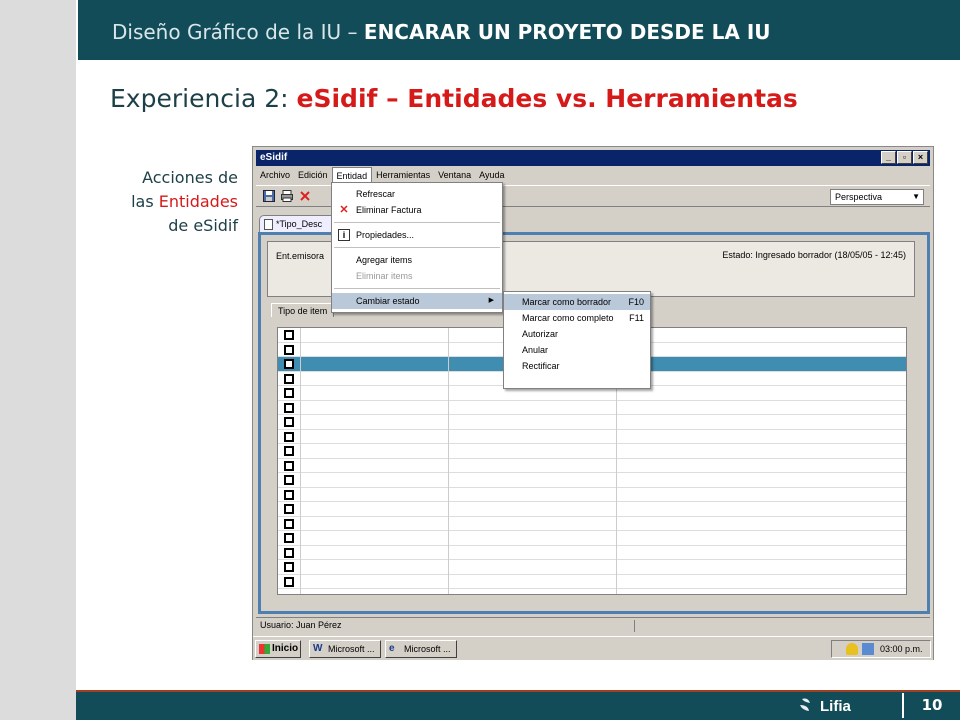 The image size is (960, 720). I want to click on menu-item-marcar-borrador: Marcar como borrador F10, so click(577, 302).